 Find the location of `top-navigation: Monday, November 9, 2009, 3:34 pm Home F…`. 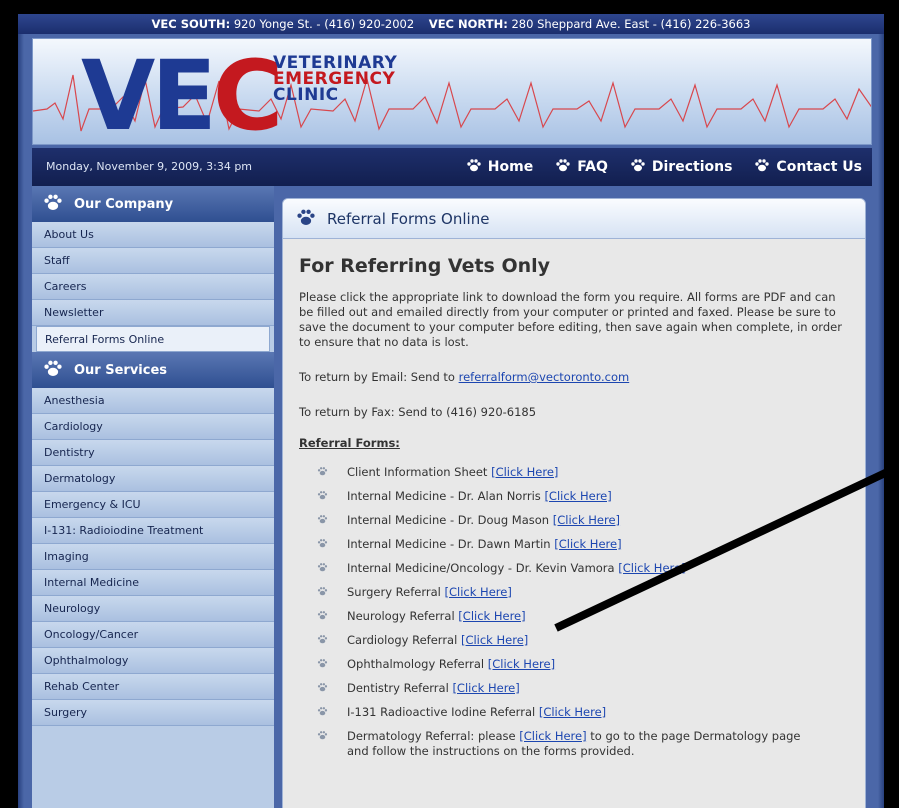

top-navigation: Monday, November 9, 2009, 3:34 pm Home F… is located at coordinates (452, 167).